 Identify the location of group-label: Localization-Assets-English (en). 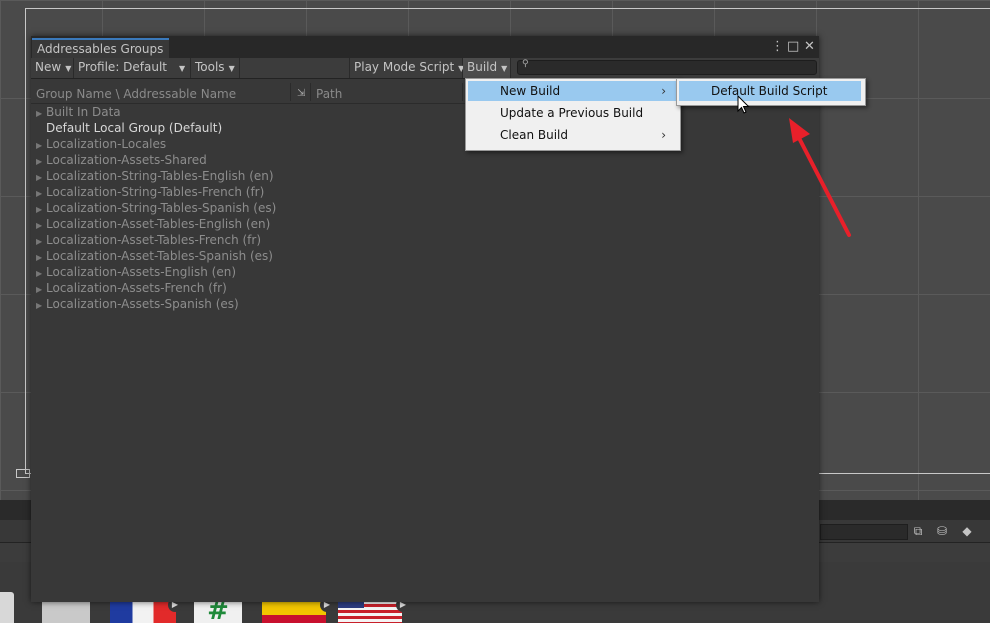
(141, 272).